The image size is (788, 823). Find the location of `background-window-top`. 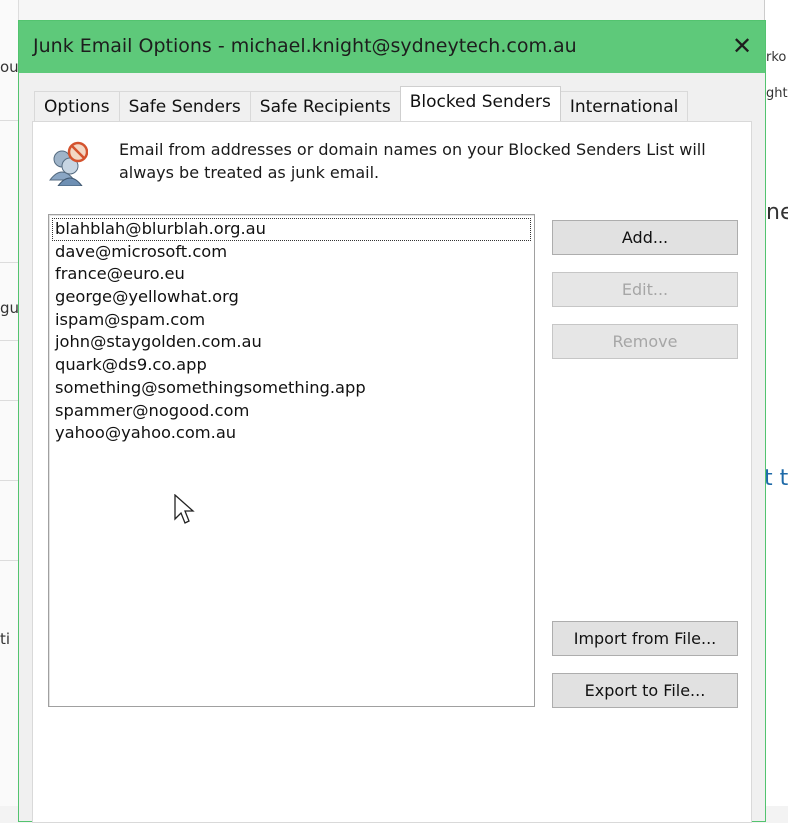

background-window-top is located at coordinates (394, 10).